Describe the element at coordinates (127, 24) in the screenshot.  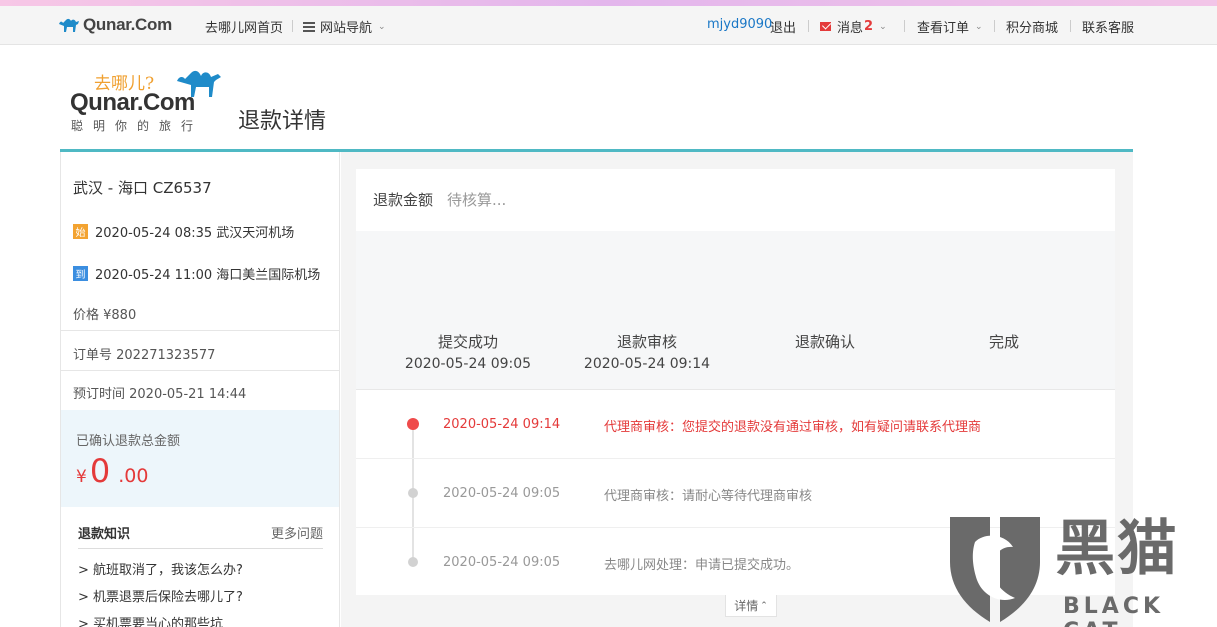
I see `brand-name: Qunar.Com` at that location.